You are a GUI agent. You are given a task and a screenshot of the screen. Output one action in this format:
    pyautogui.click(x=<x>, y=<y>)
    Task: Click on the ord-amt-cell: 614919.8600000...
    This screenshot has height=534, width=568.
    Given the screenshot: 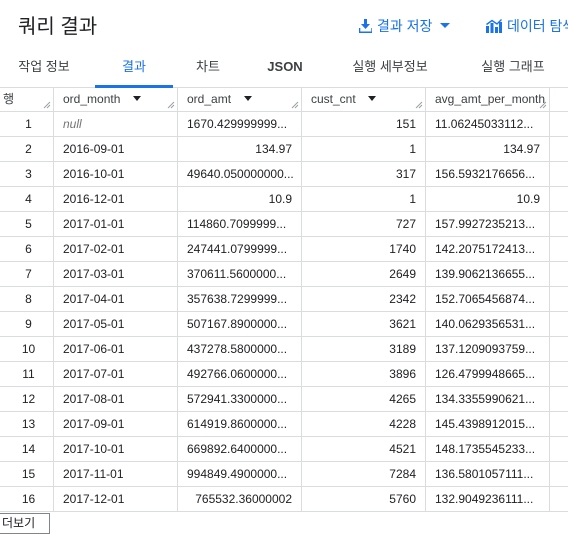 What is the action you would take?
    pyautogui.click(x=240, y=424)
    